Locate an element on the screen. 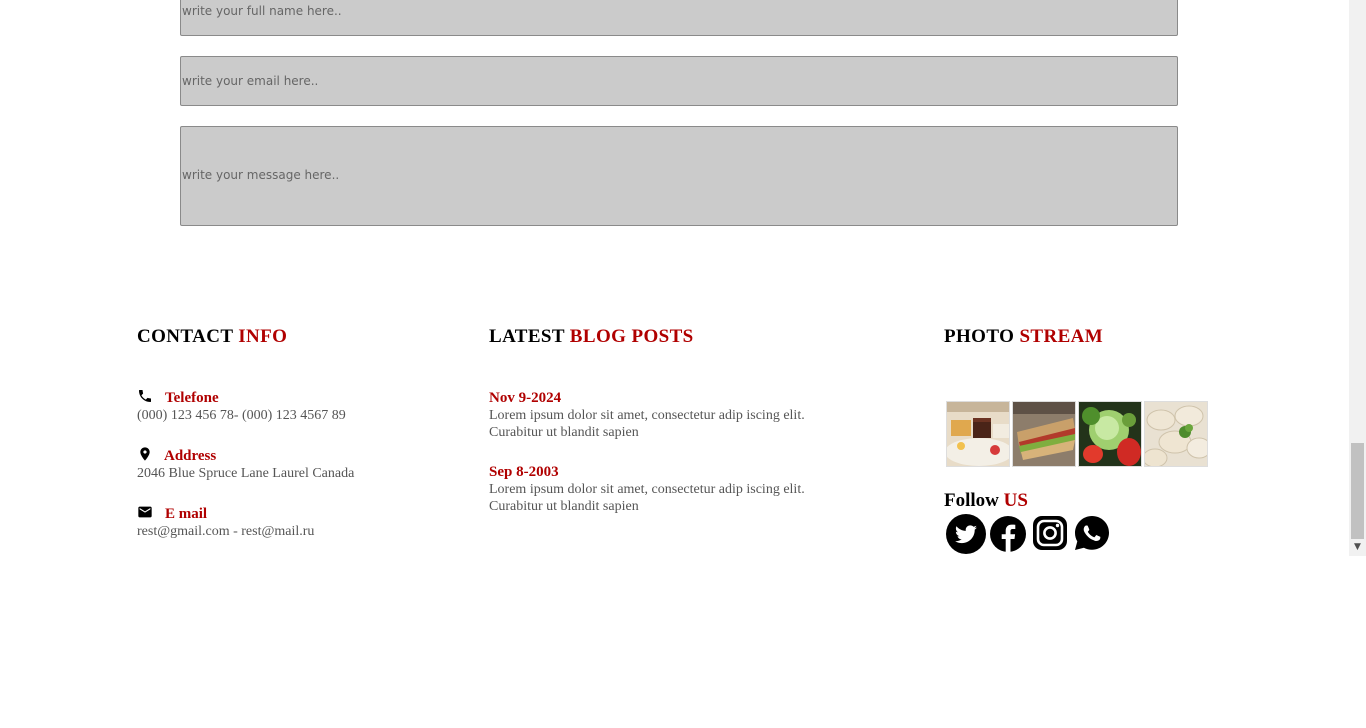 The height and width of the screenshot is (728, 1366). dumplings-photo is located at coordinates (1176, 434).